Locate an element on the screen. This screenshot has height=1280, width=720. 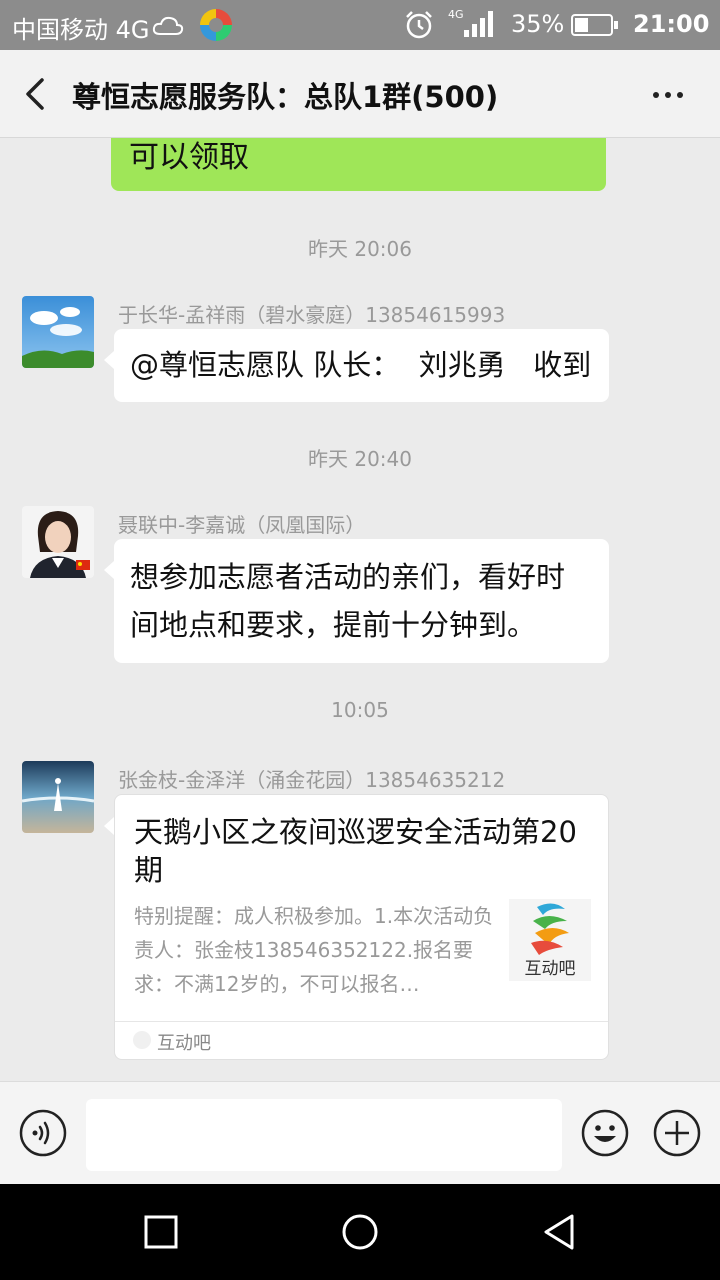
nav-back-icon is located at coordinates (560, 1232).